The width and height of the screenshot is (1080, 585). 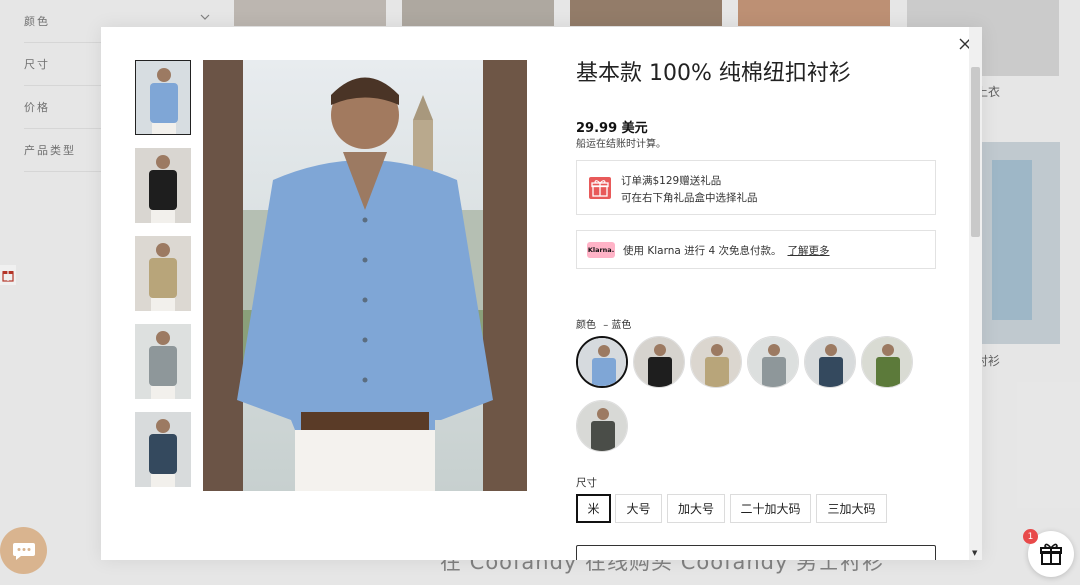 What do you see at coordinates (659, 362) in the screenshot?
I see `color-swatch-black` at bounding box center [659, 362].